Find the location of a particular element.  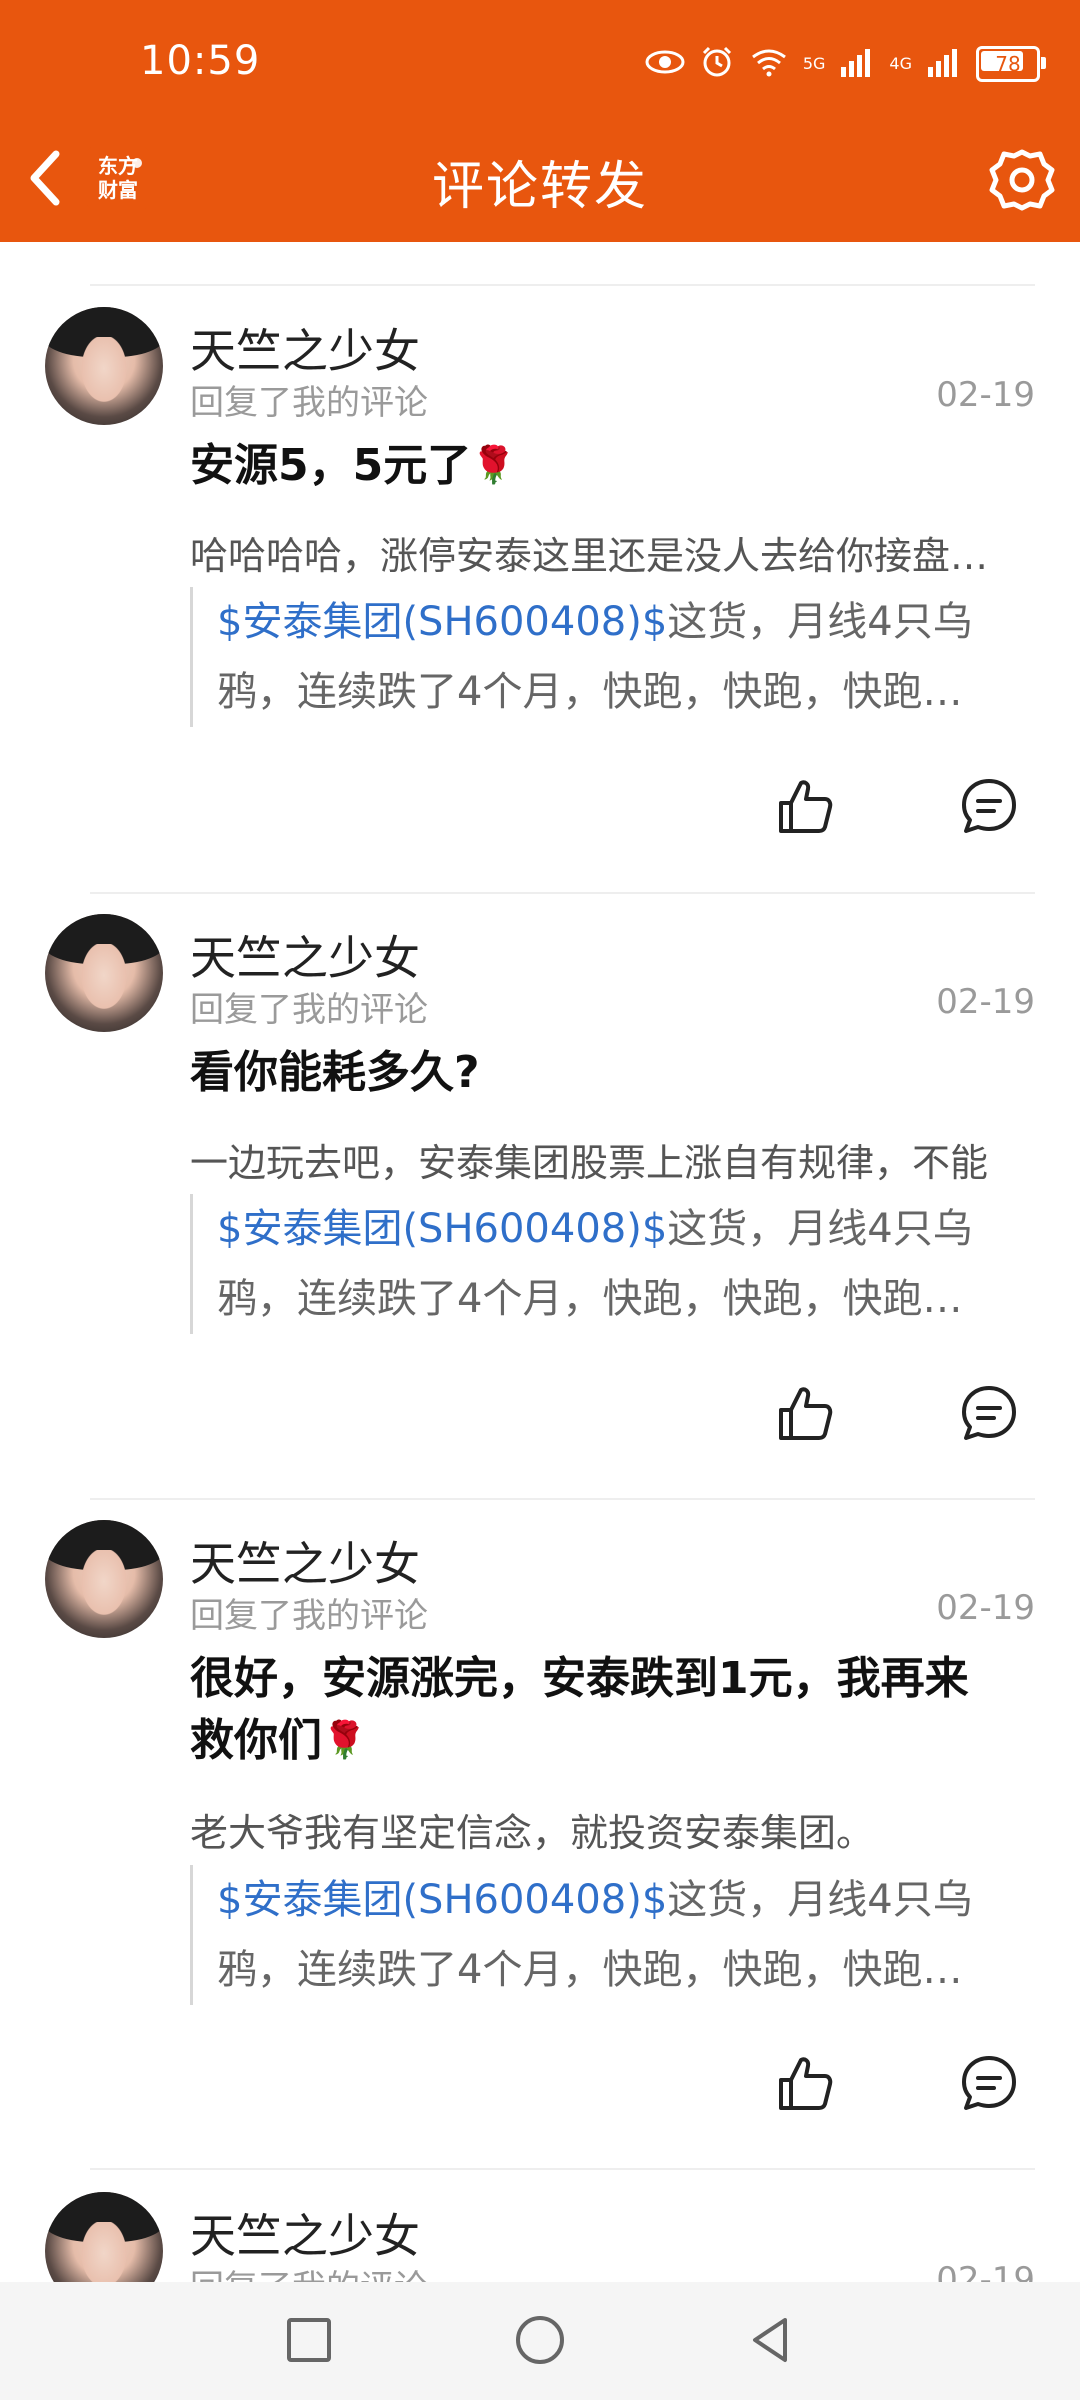

comment-preview: 一边玩去吧，安泰集团股票上涨自有规律，不能 is located at coordinates (589, 1163).